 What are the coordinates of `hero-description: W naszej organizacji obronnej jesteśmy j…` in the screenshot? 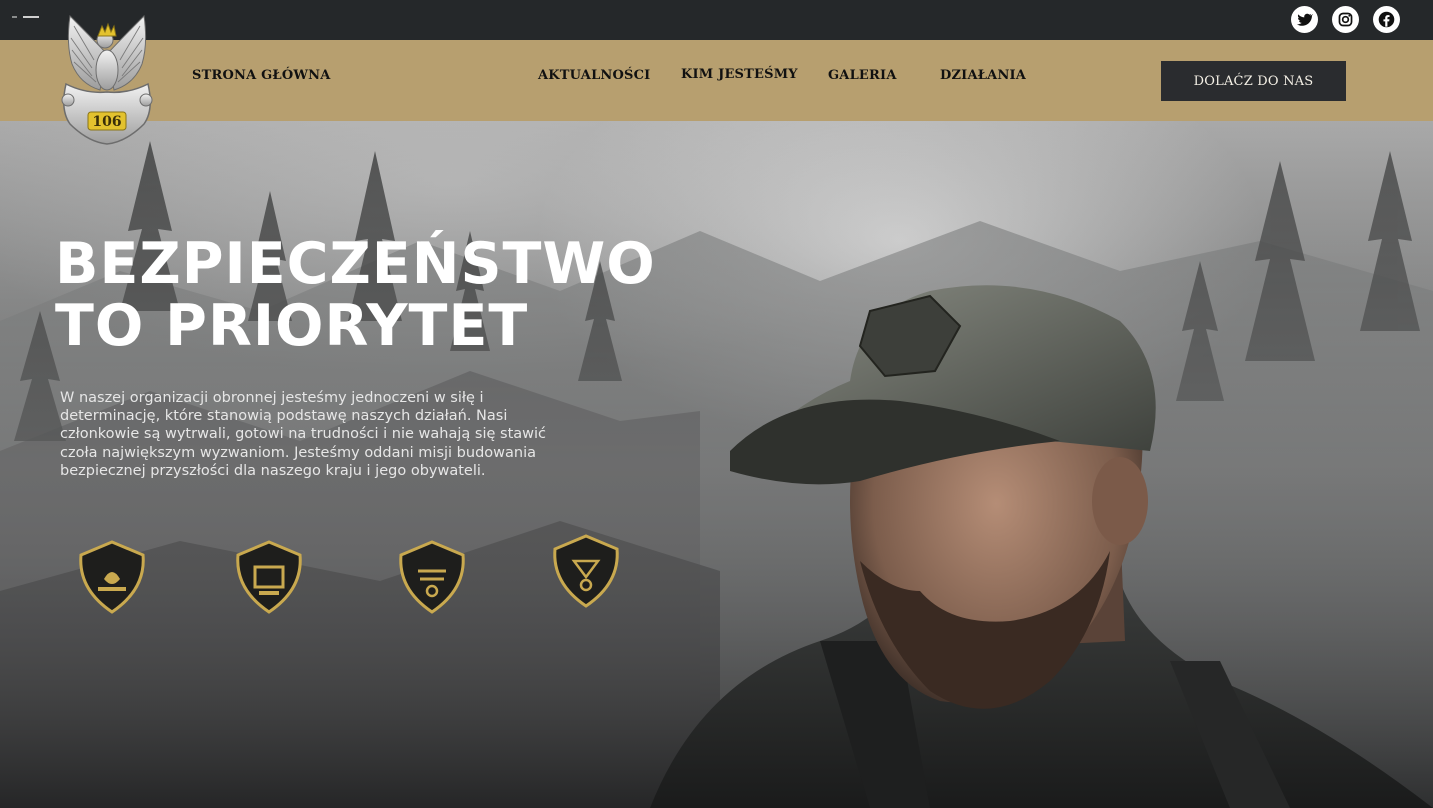 It's located at (303, 434).